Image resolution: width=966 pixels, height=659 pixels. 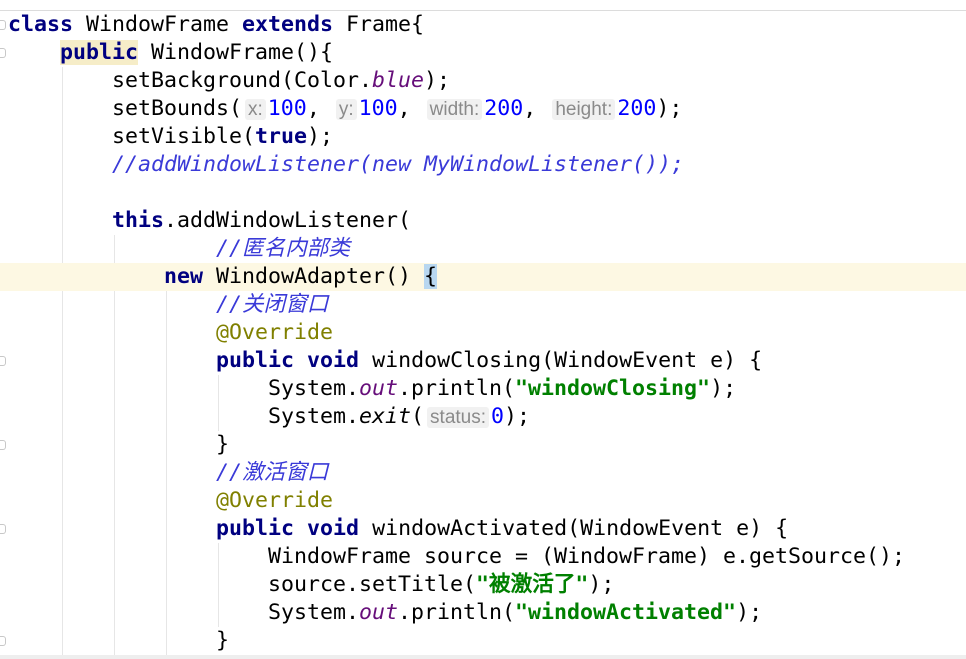 What do you see at coordinates (504, 108) in the screenshot?
I see `number-literal: 200` at bounding box center [504, 108].